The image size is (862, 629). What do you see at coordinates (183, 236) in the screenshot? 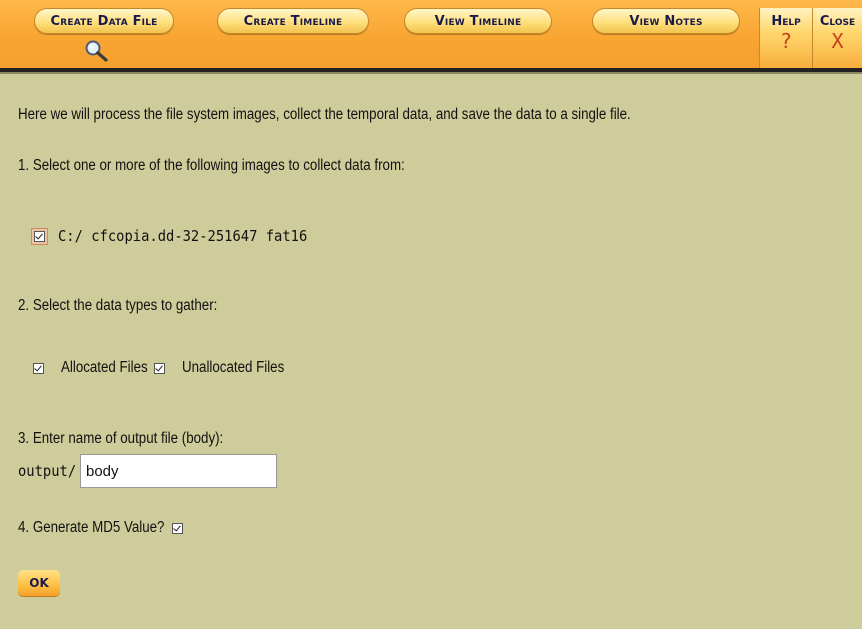
I see `image-option-label: C:/ cfcopia.dd-32-251647 fat16` at bounding box center [183, 236].